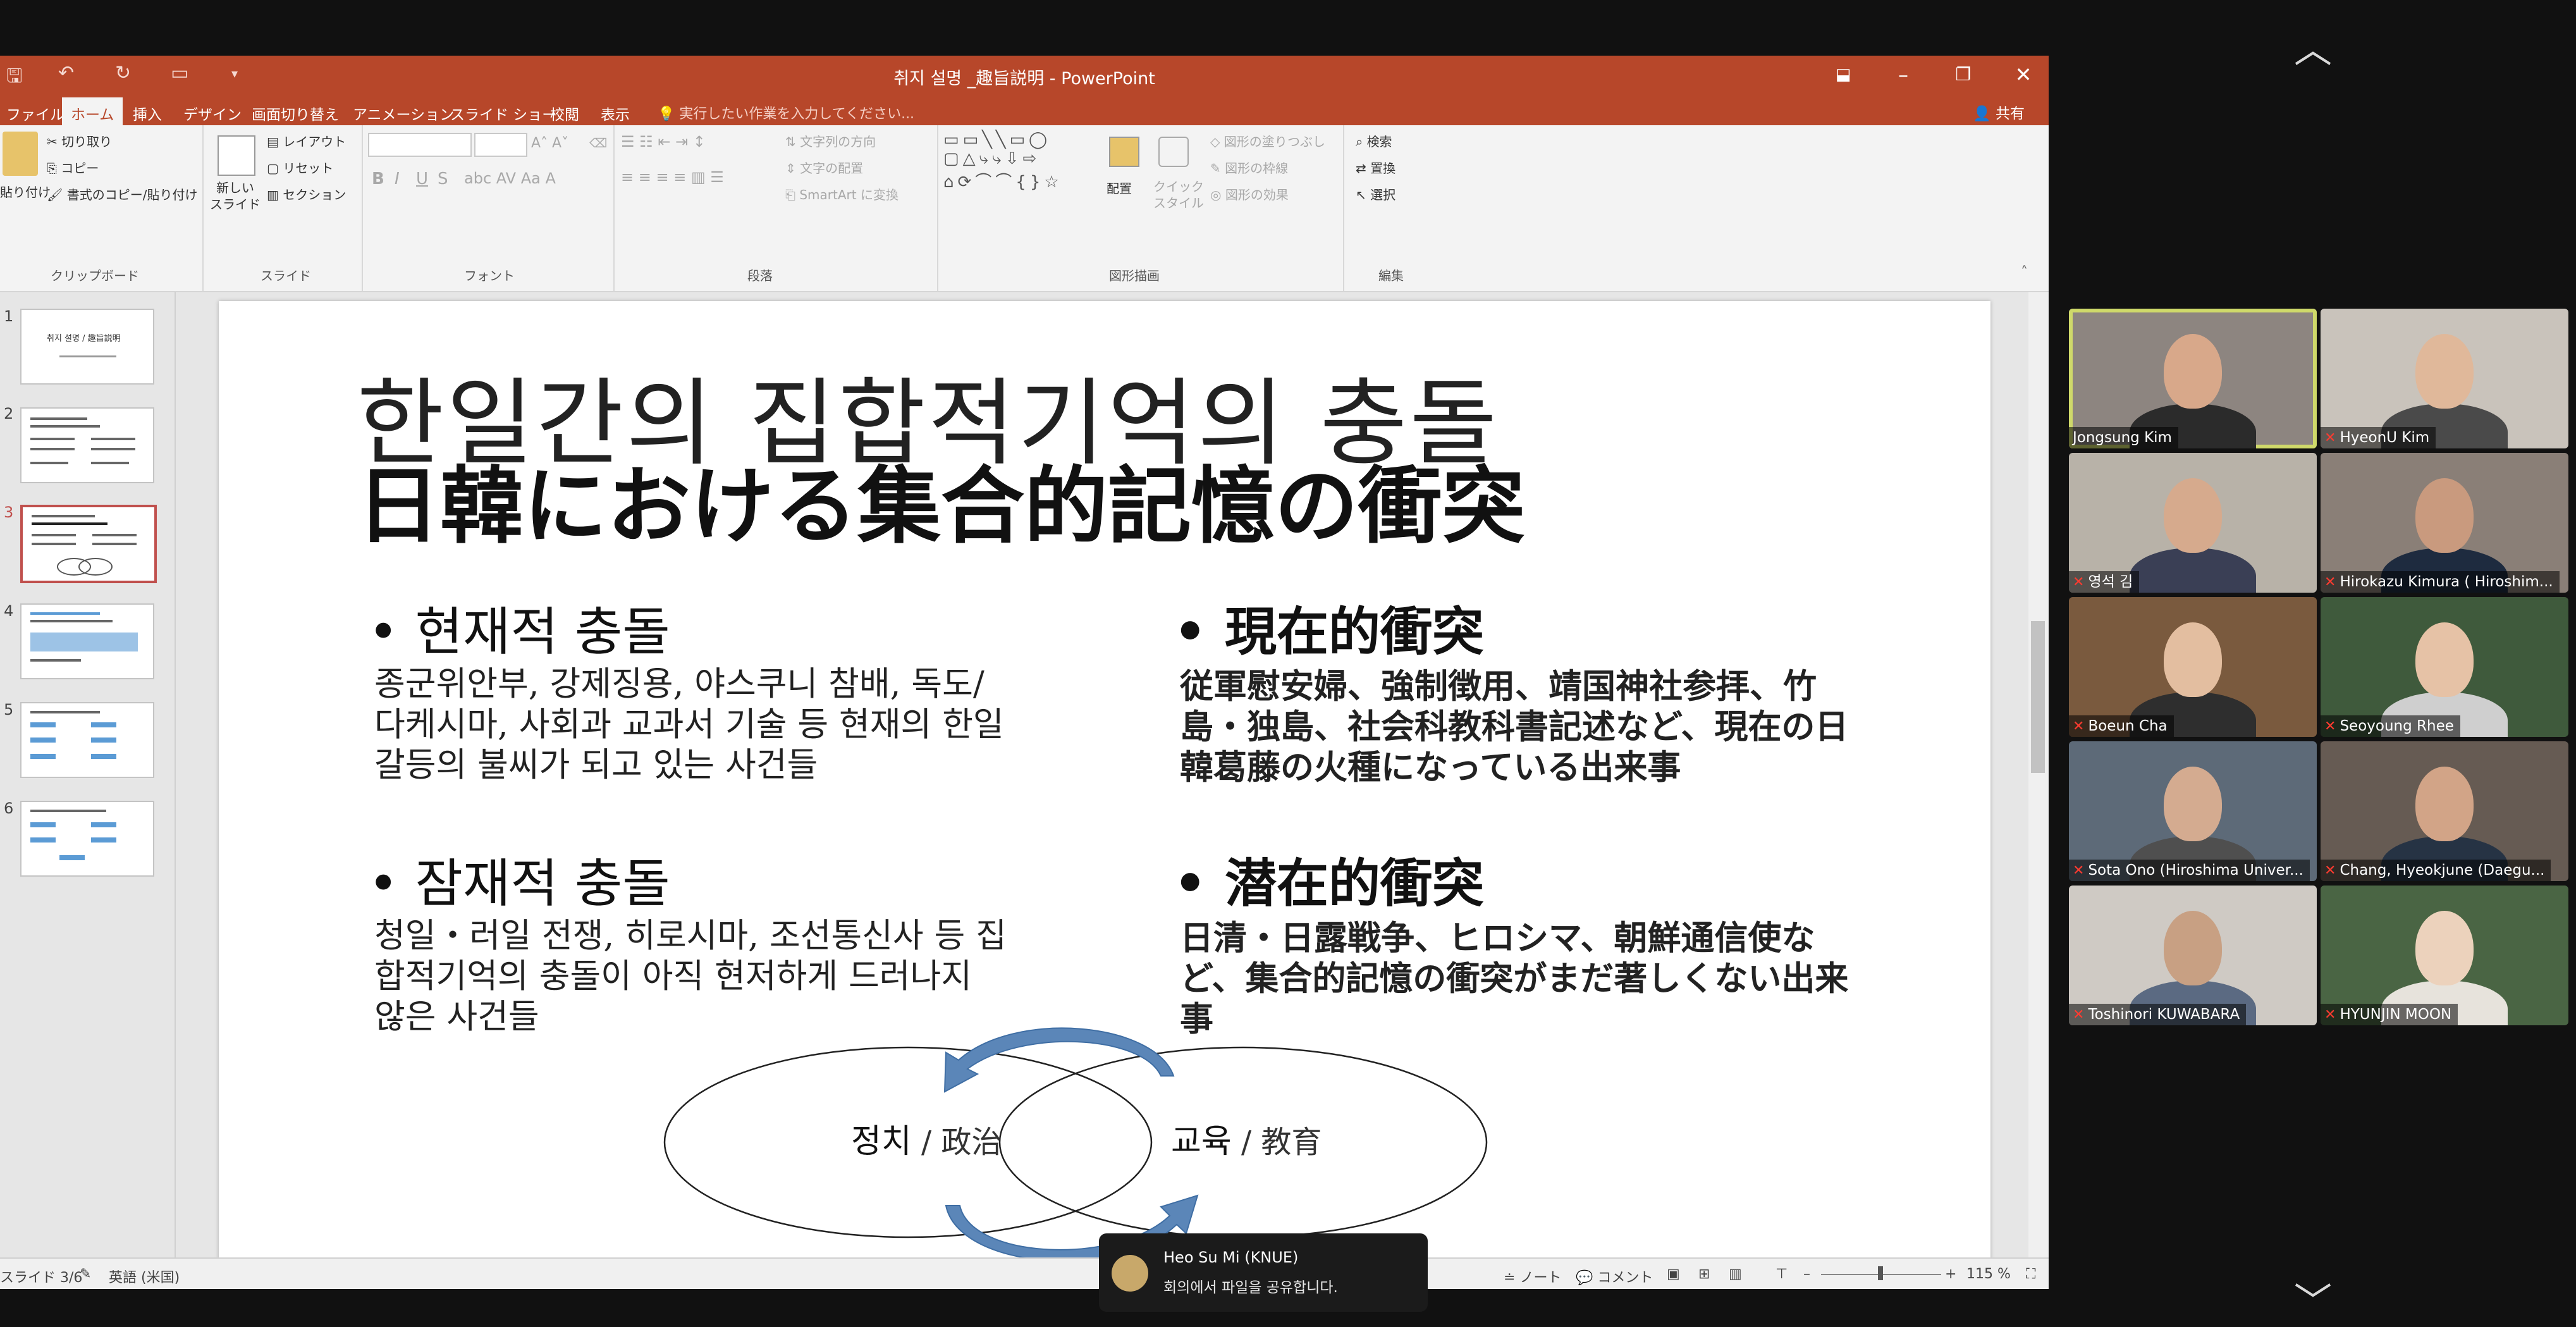 This screenshot has width=2576, height=1327. Describe the element at coordinates (832, 169) in the screenshot. I see `align-text-label: 文字の配置` at that location.